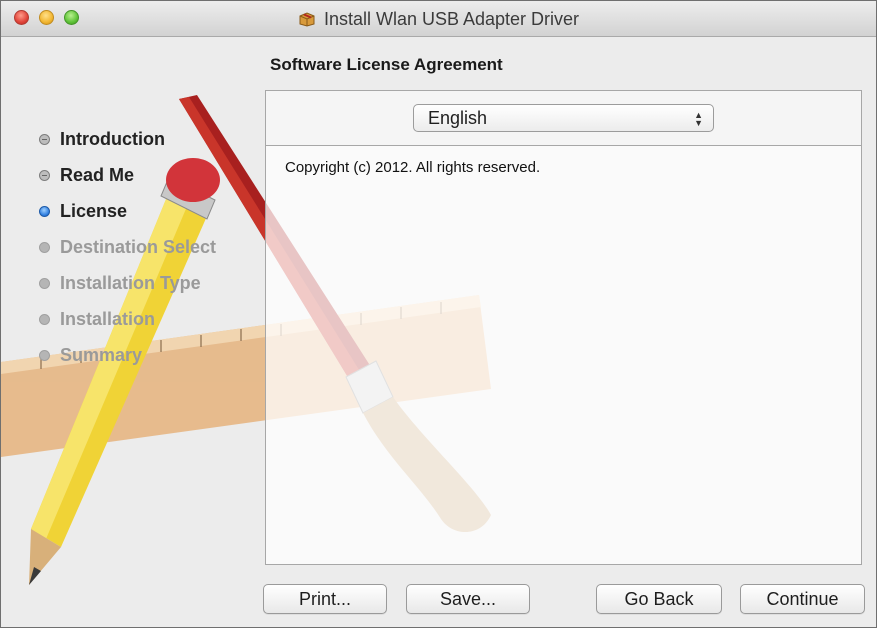  Describe the element at coordinates (698, 119) in the screenshot. I see `select-arrows-icon: ▲ ▼` at that location.